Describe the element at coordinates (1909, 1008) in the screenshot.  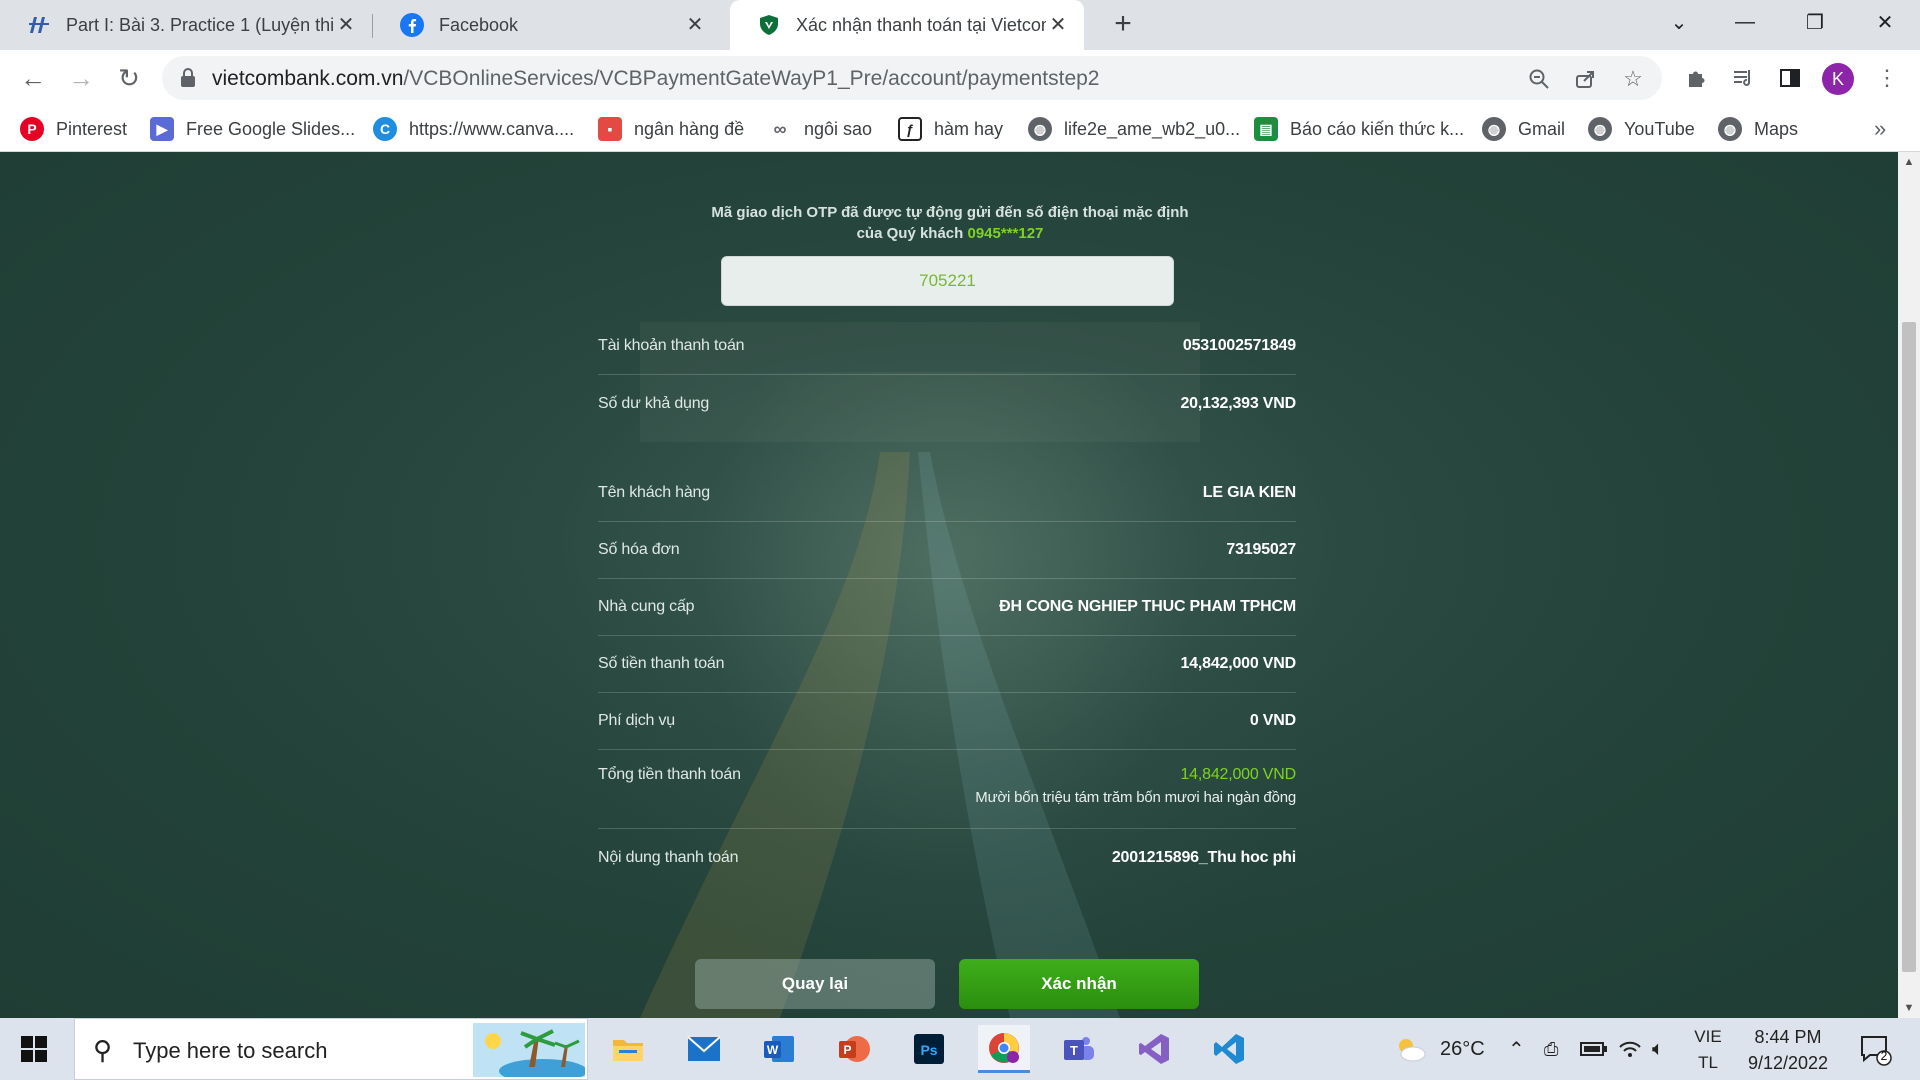
I see `scroll-down-arrow-icon: ▼` at that location.